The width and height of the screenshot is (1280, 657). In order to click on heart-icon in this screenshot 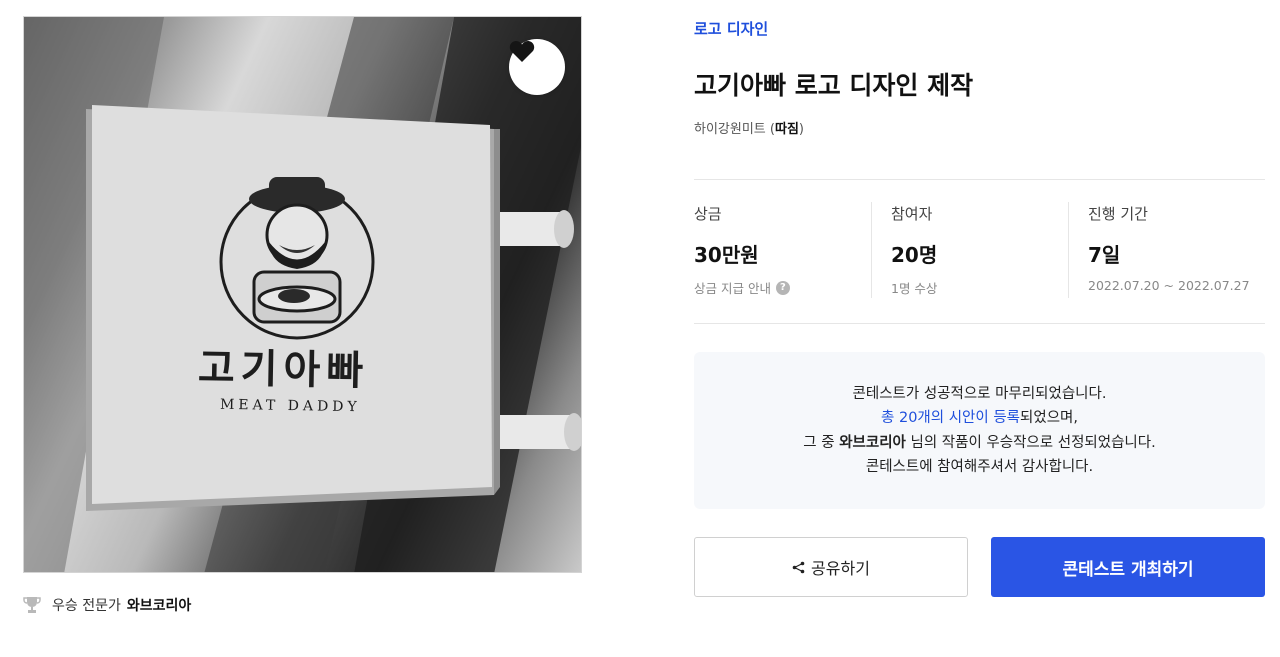, I will do `click(522, 51)`.